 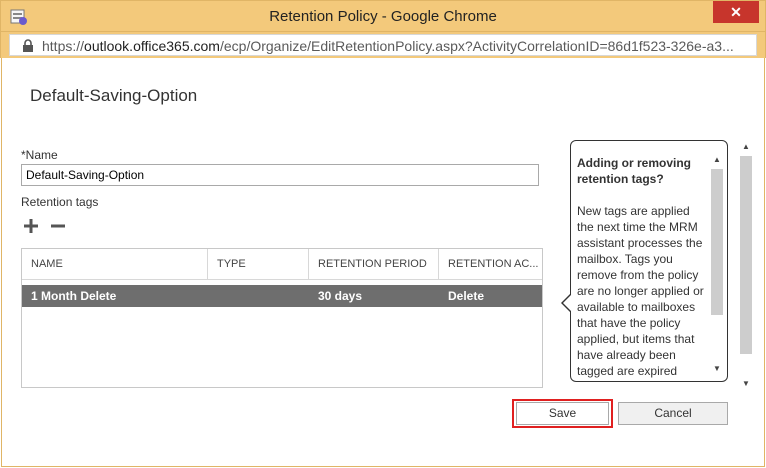 What do you see at coordinates (28, 45) in the screenshot?
I see `lock-icon` at bounding box center [28, 45].